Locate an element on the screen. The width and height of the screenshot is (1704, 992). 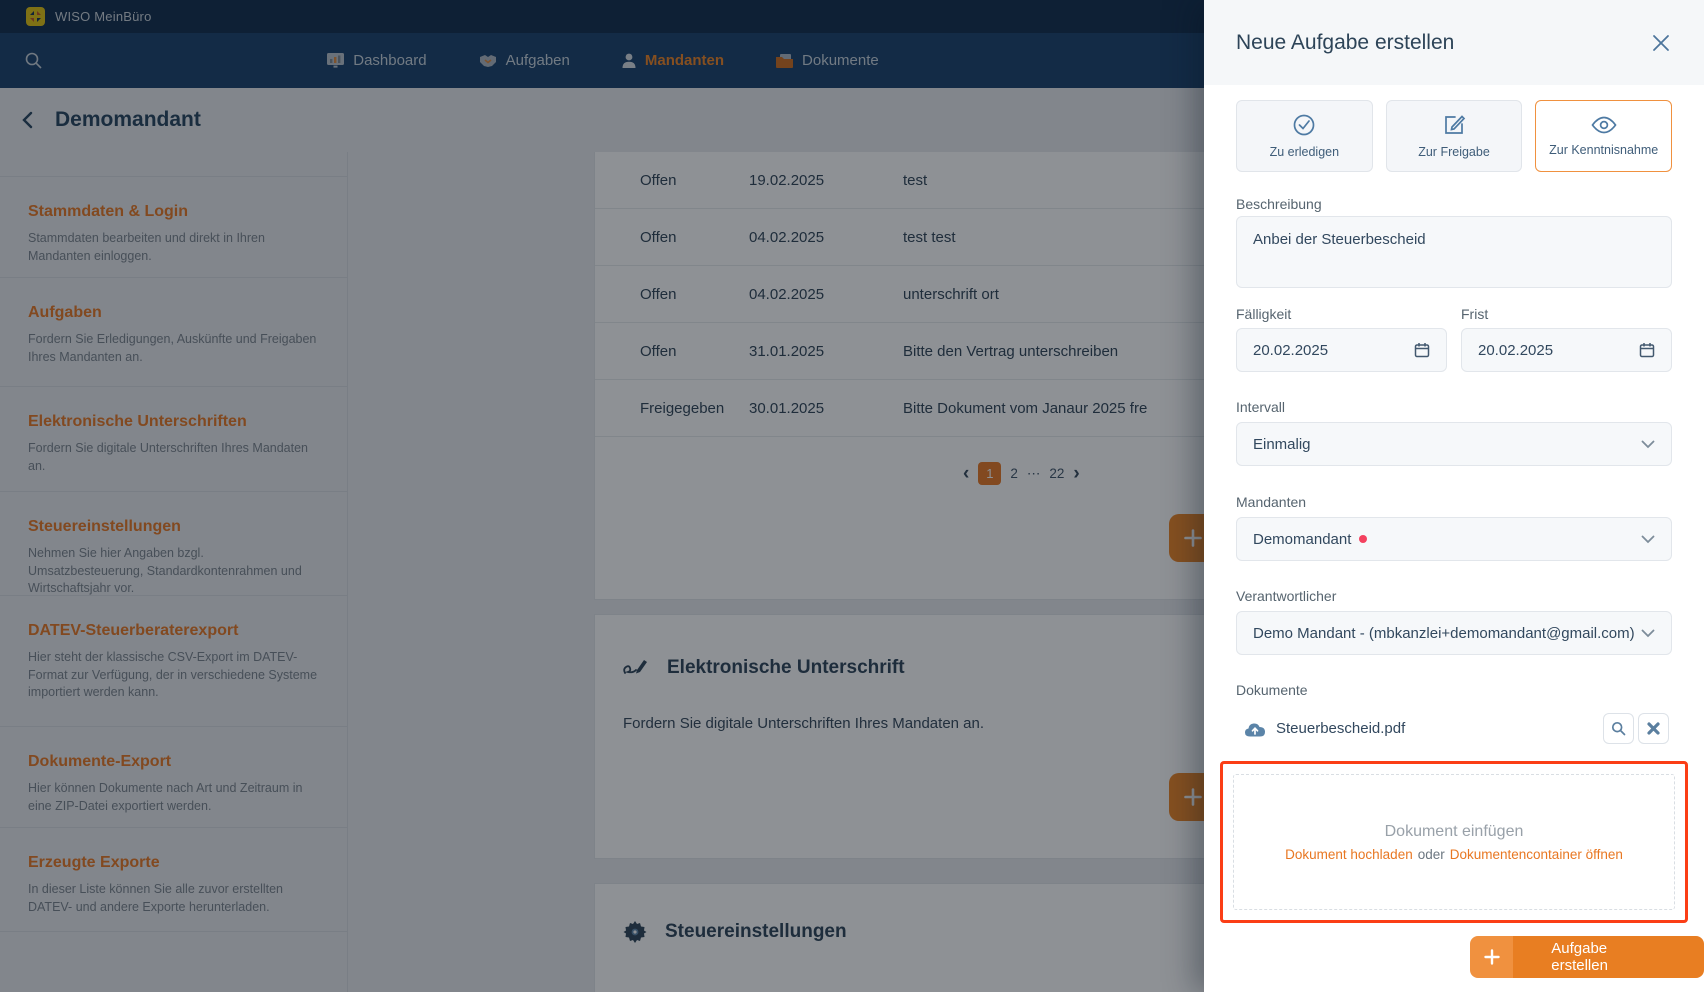
client-status-dot is located at coordinates (1363, 539).